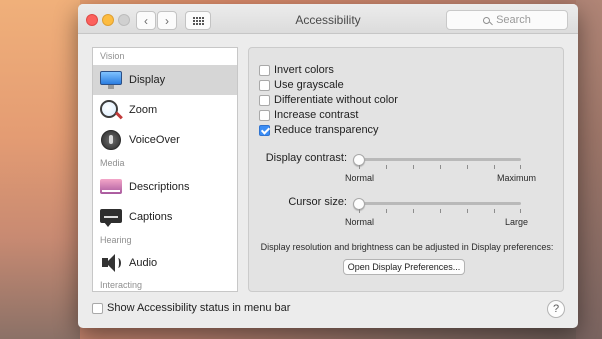 This screenshot has width=602, height=339. I want to click on sidebar-item-label: Display, so click(147, 80).